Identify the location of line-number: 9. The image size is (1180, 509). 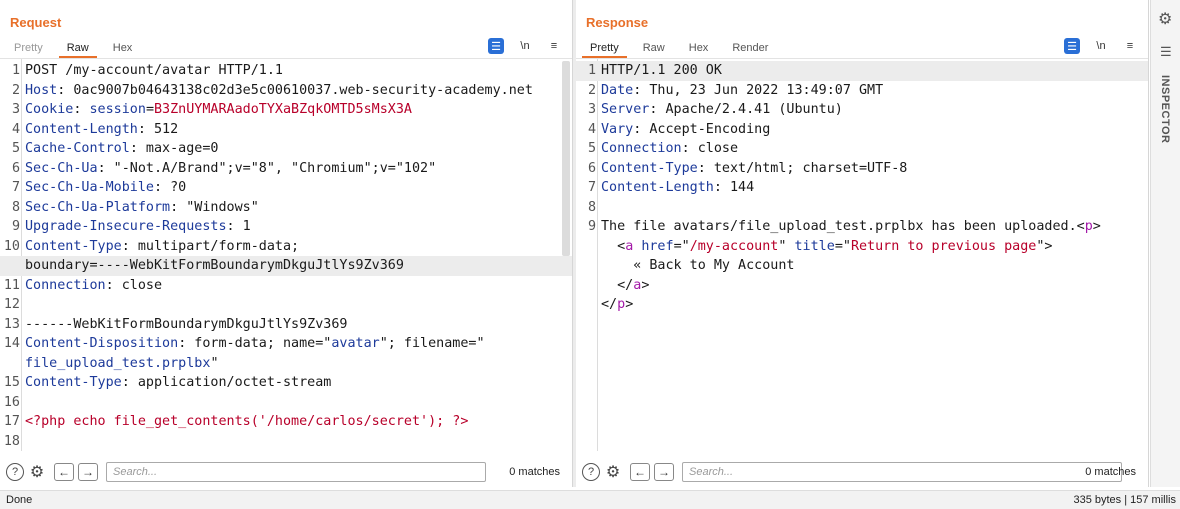
(591, 226).